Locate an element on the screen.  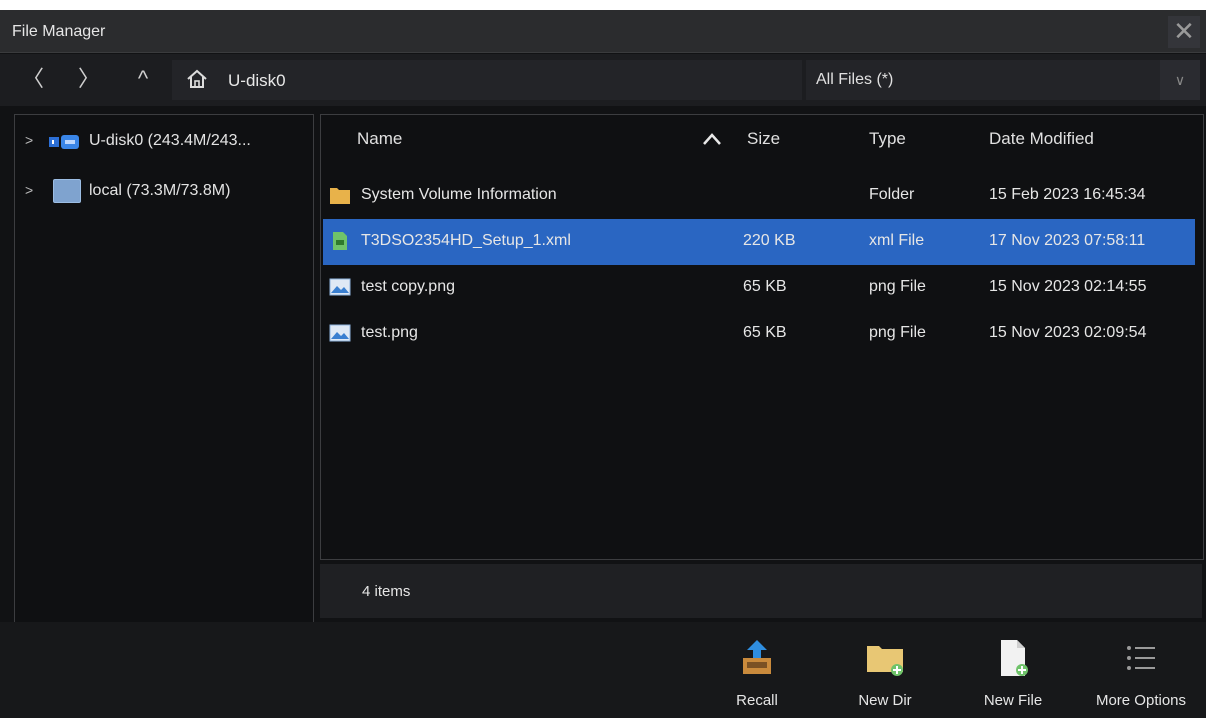
column-header-name: Name is located at coordinates (531, 140).